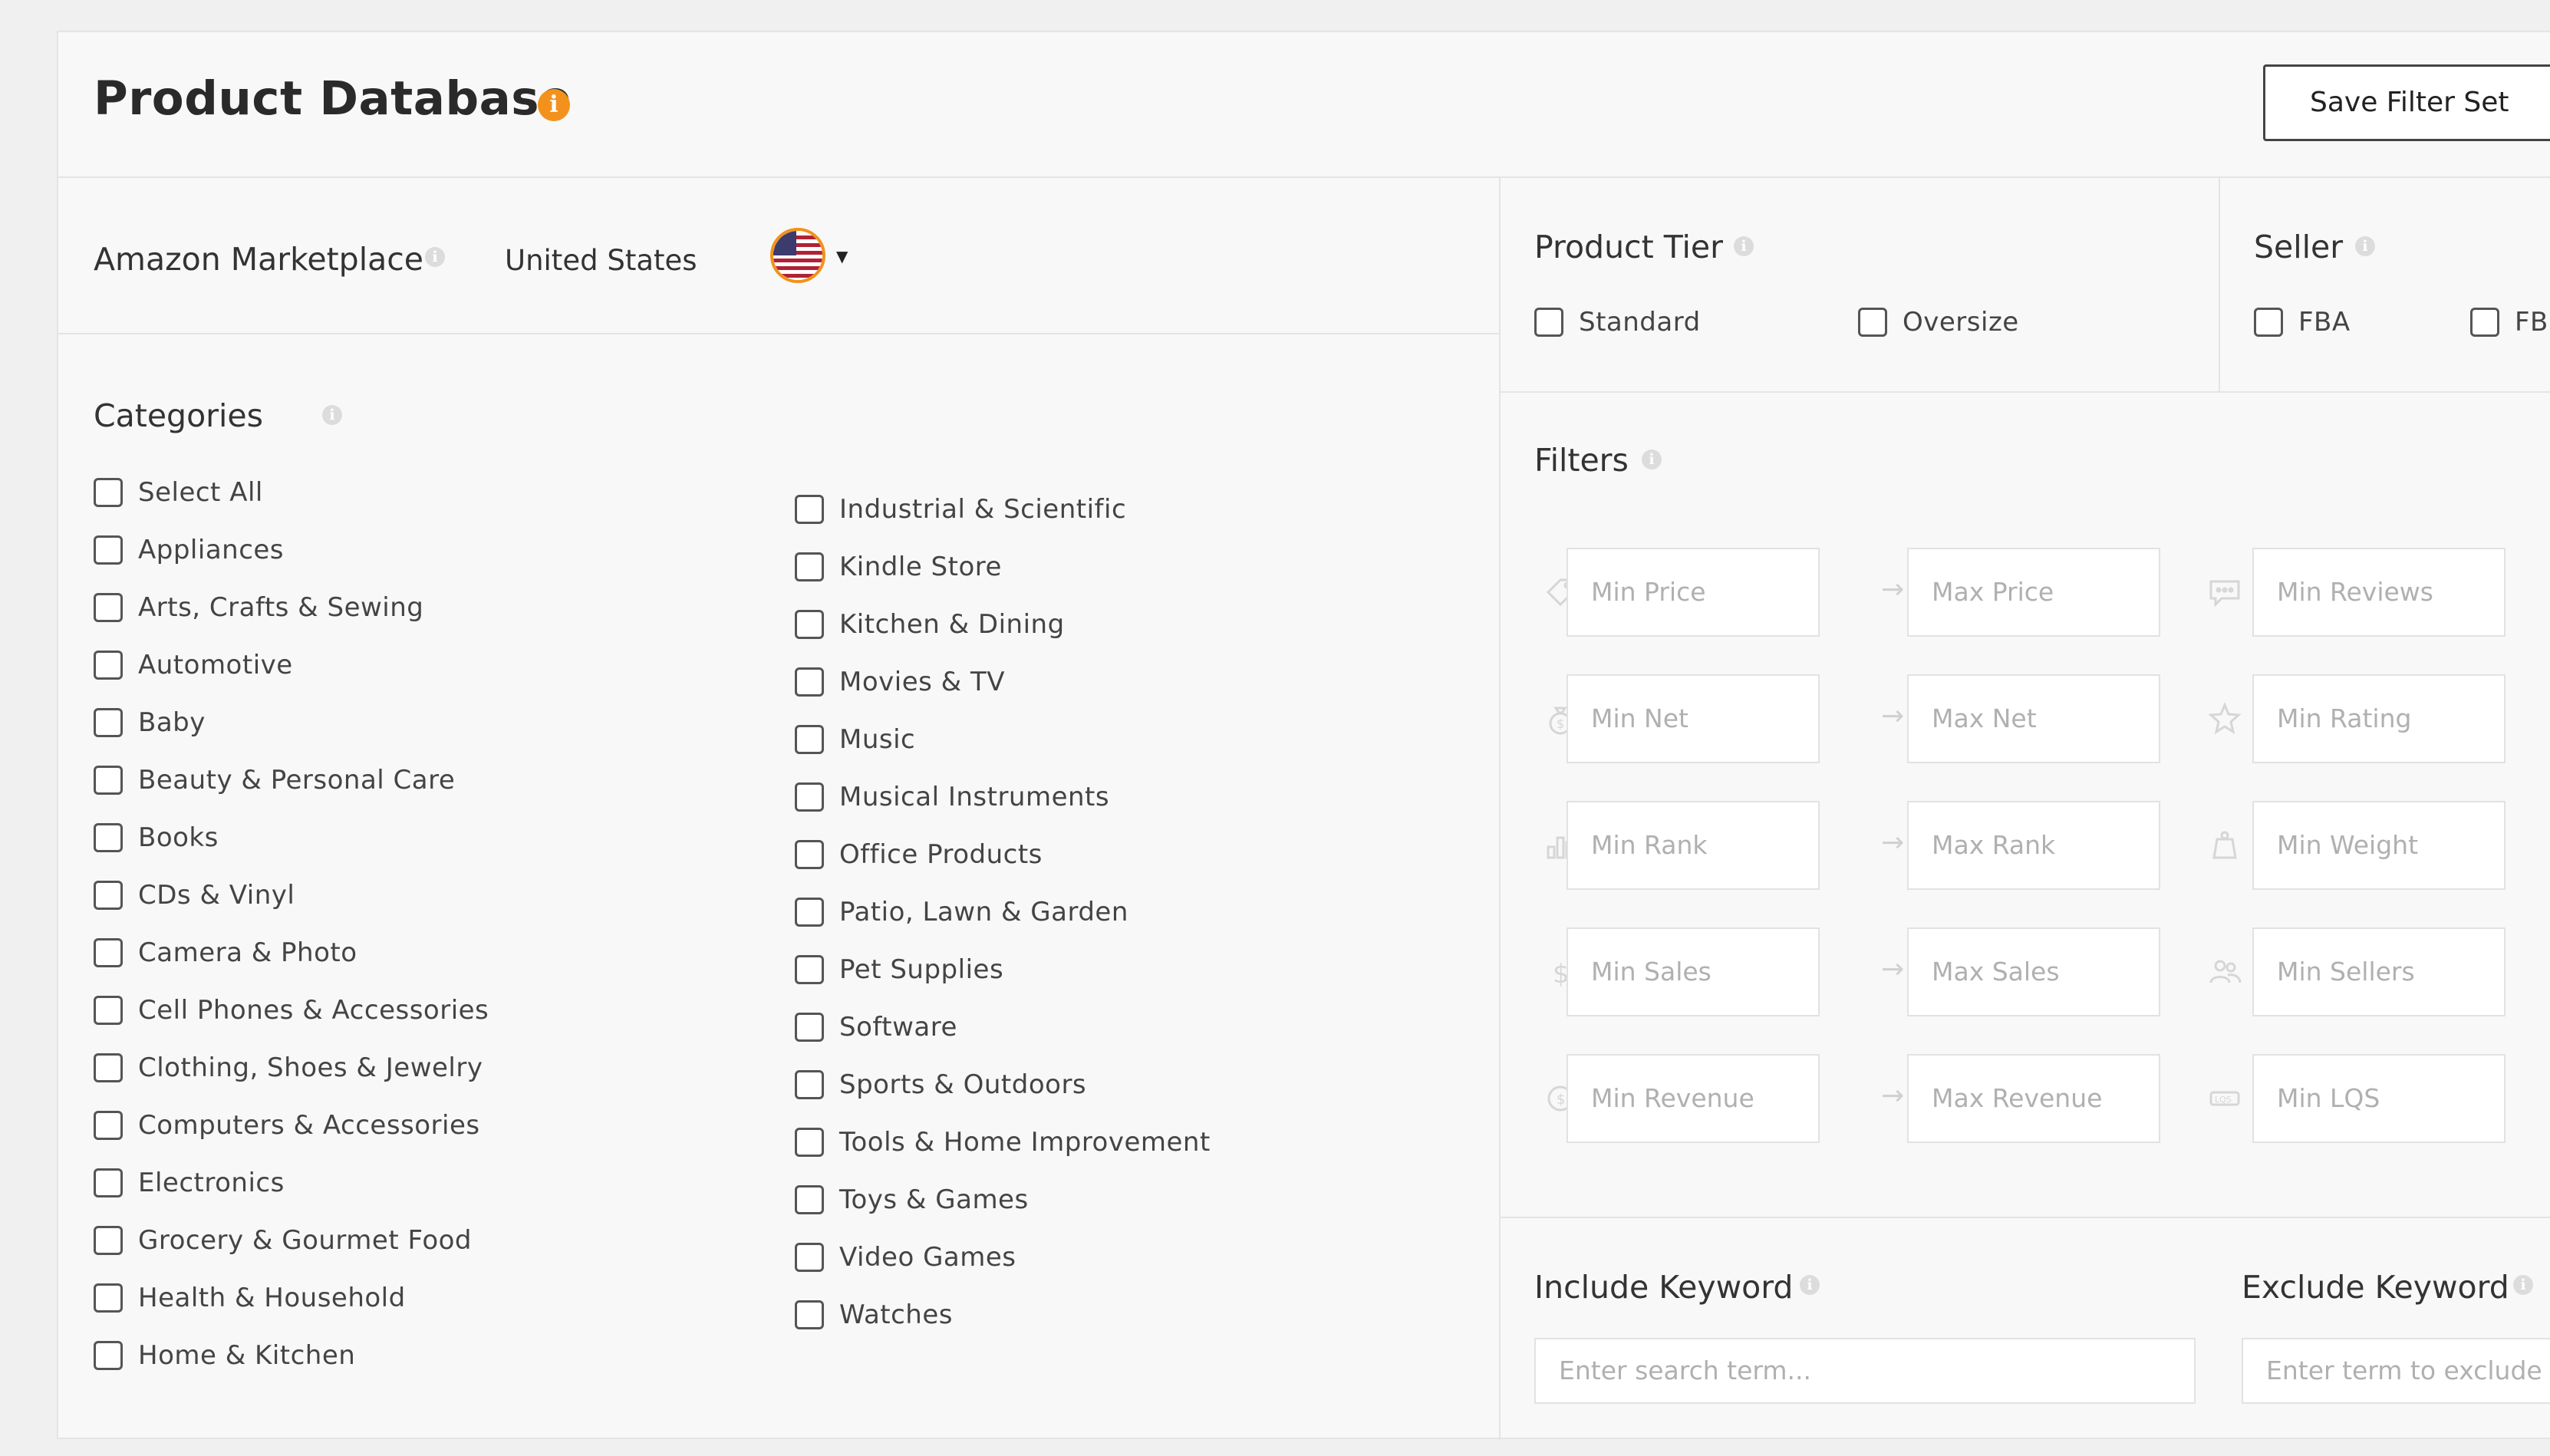 The width and height of the screenshot is (2550, 1456). What do you see at coordinates (876, 1027) in the screenshot?
I see `category-item: Software` at bounding box center [876, 1027].